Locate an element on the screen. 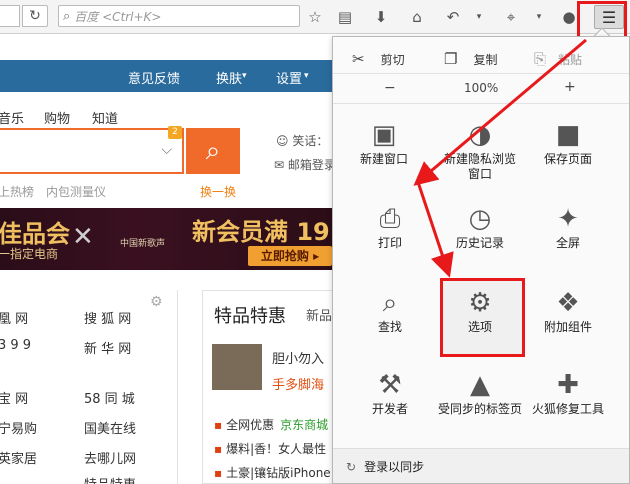 This screenshot has width=630, height=484. count-badge: 2 is located at coordinates (175, 132).